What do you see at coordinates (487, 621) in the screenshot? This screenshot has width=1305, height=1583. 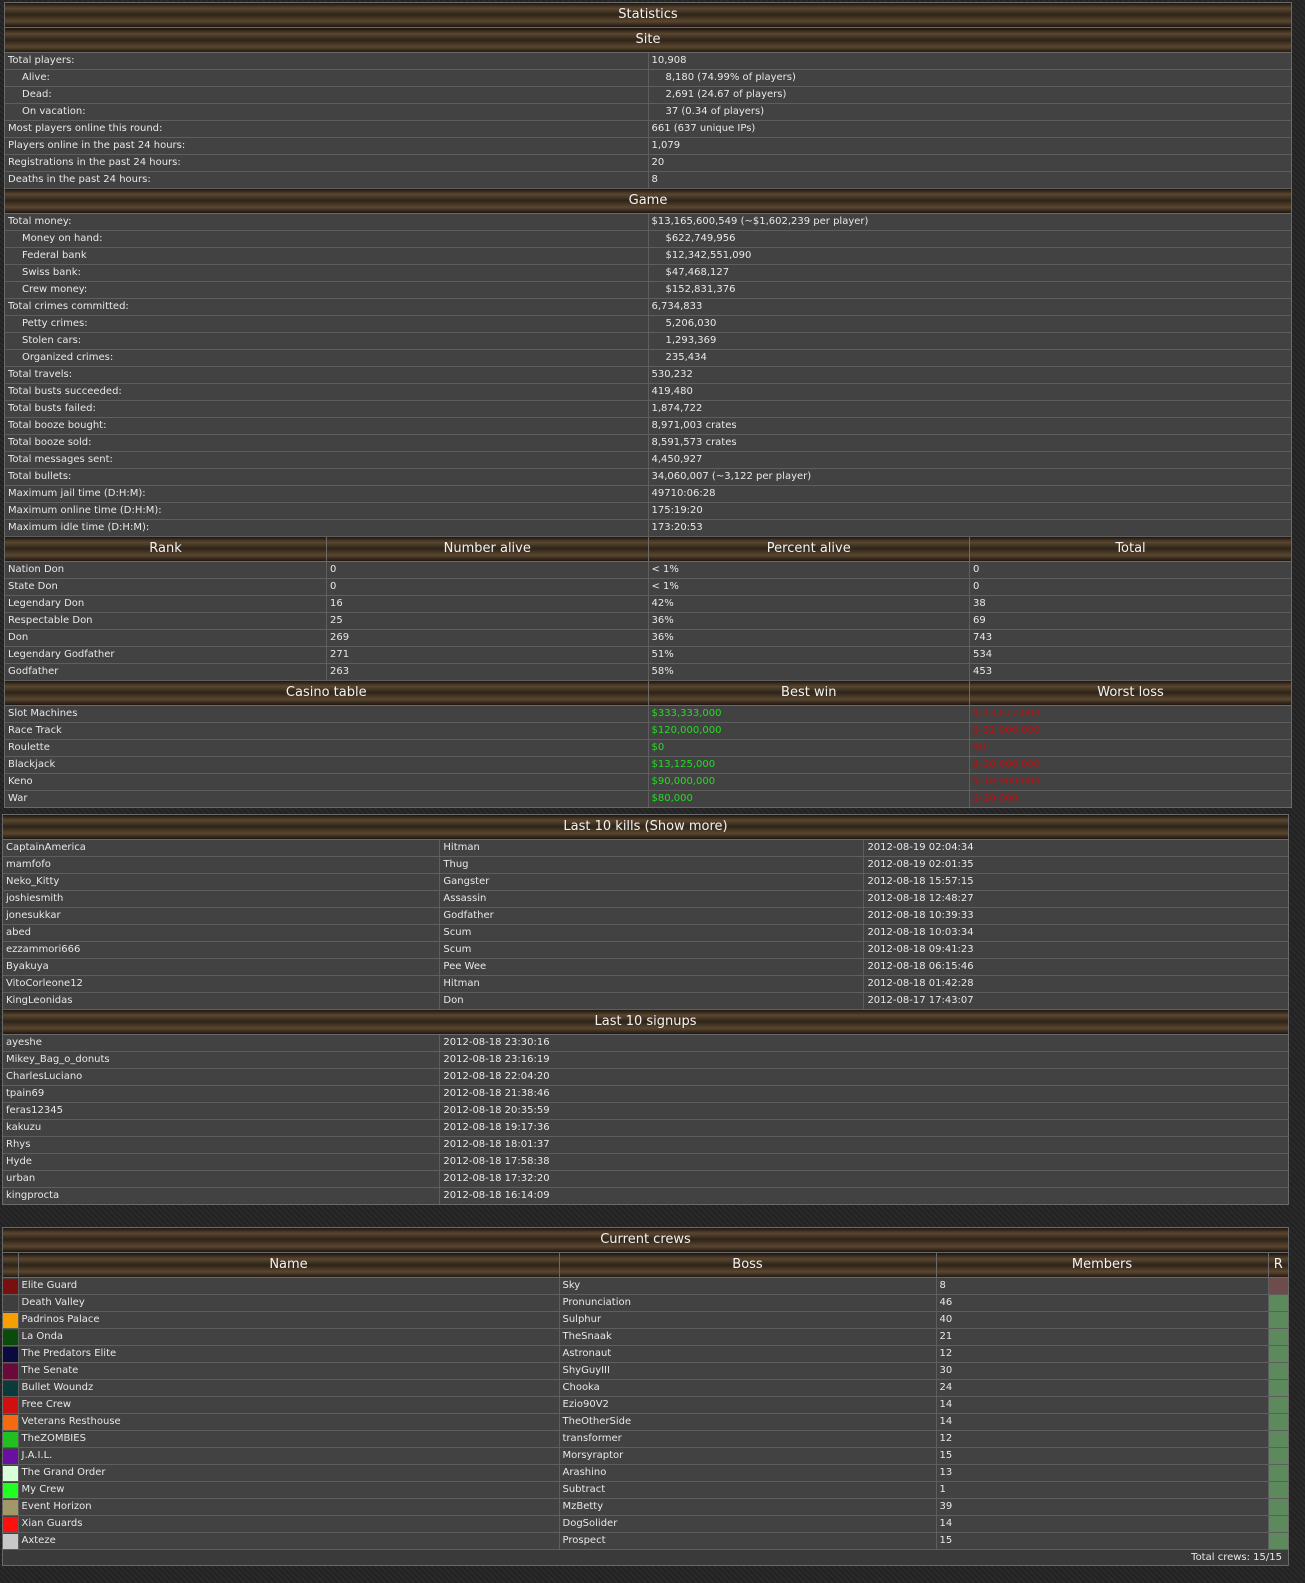 I see `rank-number-alive: 25` at bounding box center [487, 621].